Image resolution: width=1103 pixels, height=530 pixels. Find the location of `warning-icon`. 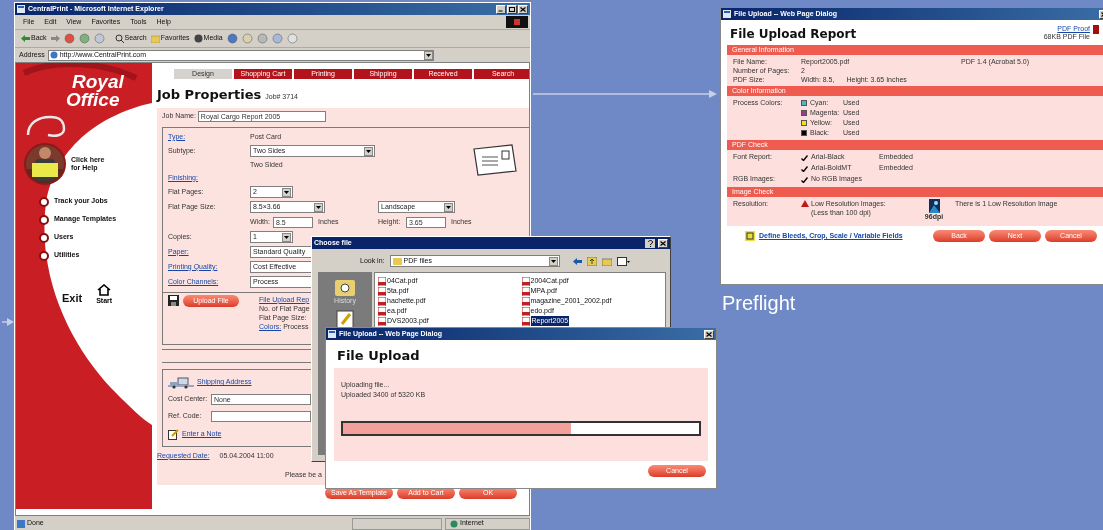

warning-icon is located at coordinates (805, 203).